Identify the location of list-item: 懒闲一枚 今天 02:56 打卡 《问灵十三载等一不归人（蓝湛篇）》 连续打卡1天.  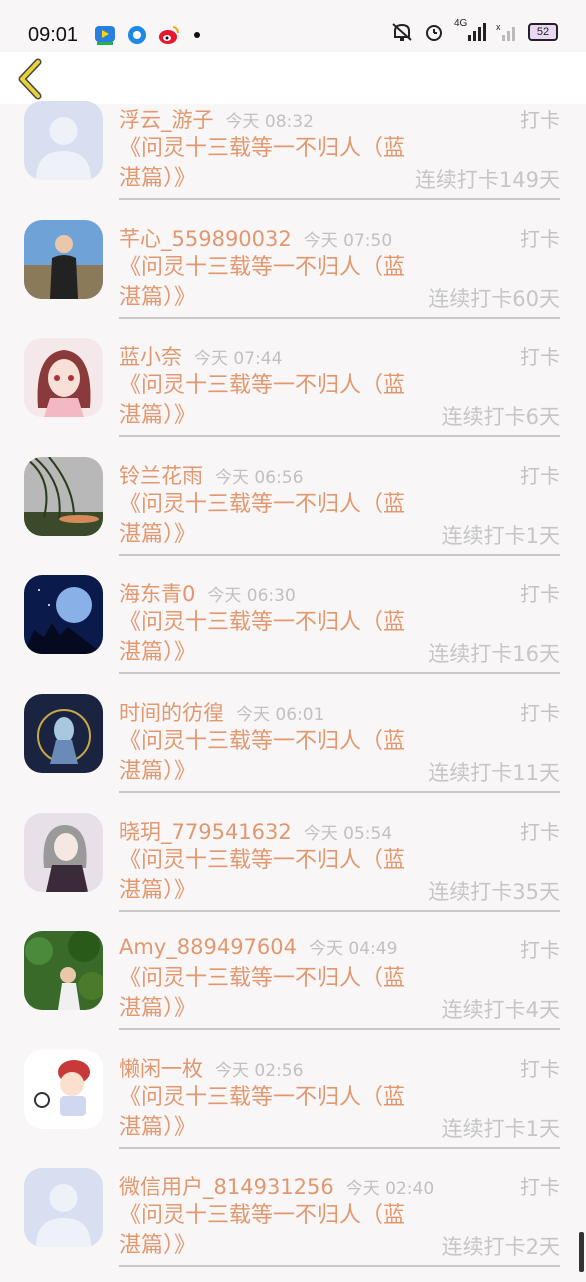
(293, 1104).